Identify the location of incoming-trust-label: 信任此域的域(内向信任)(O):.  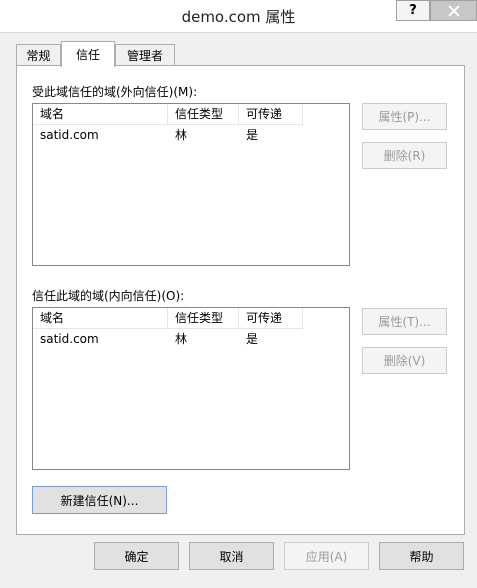
(108, 296).